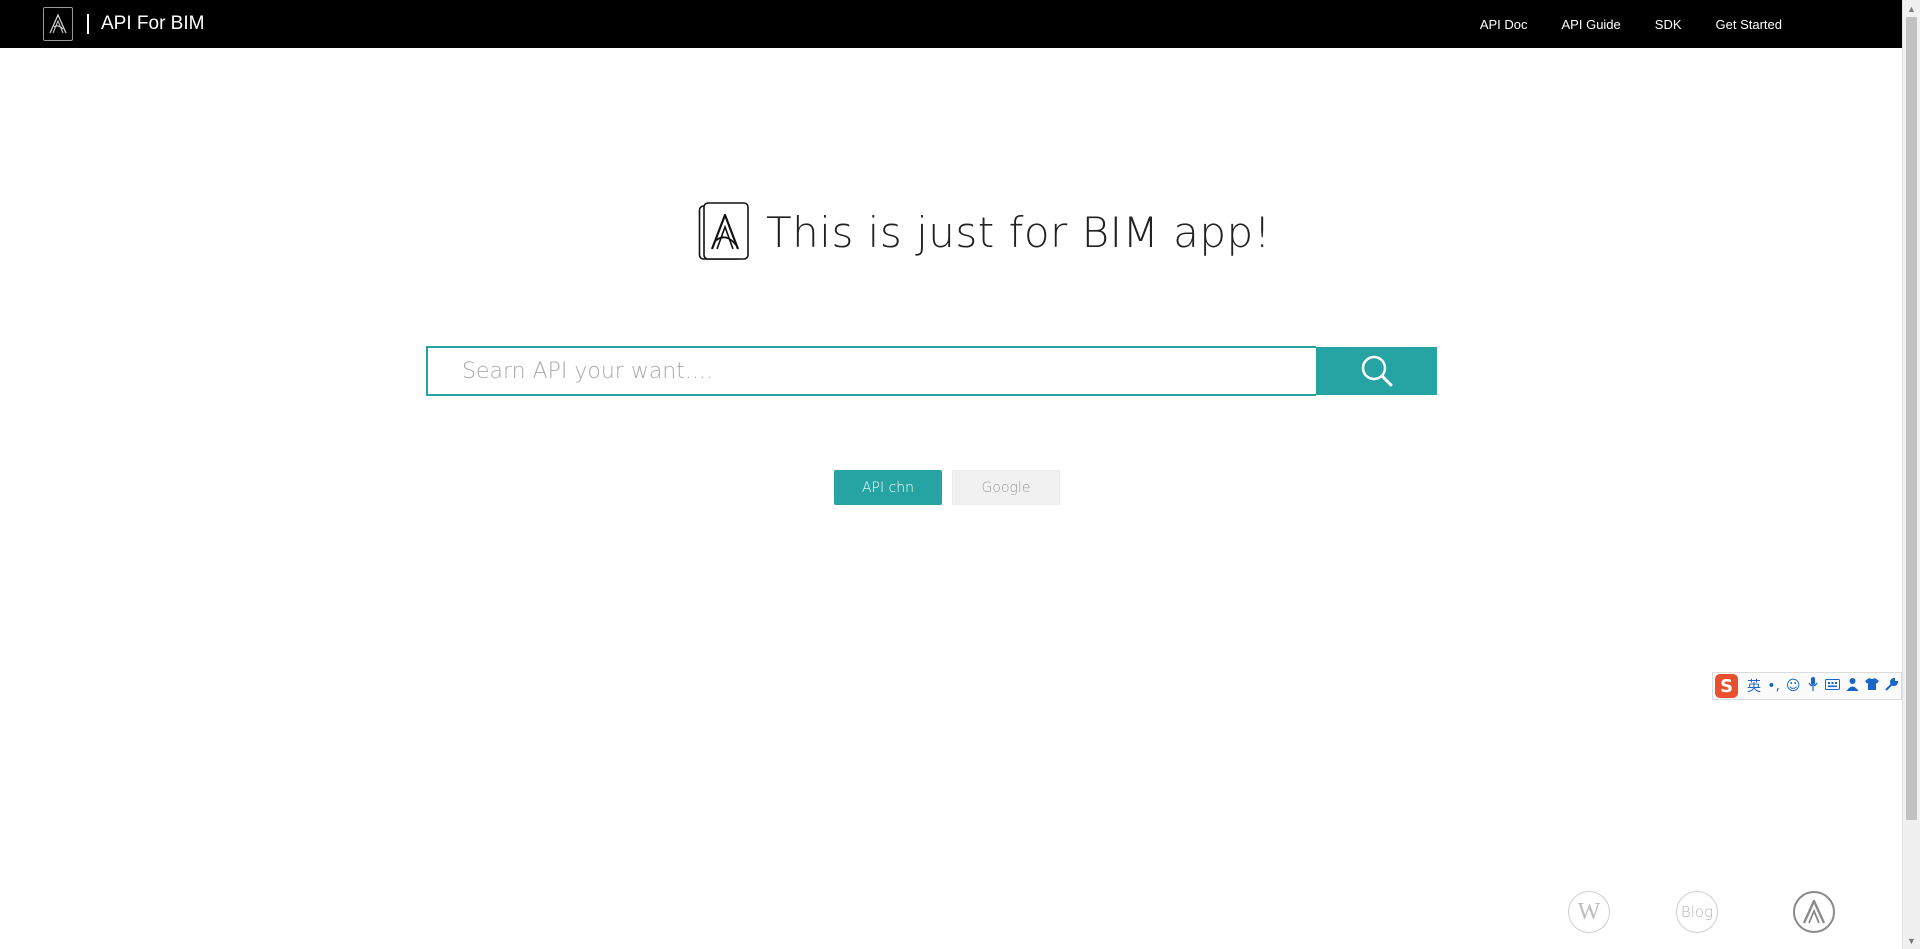  I want to click on brand-separator, so click(88, 24).